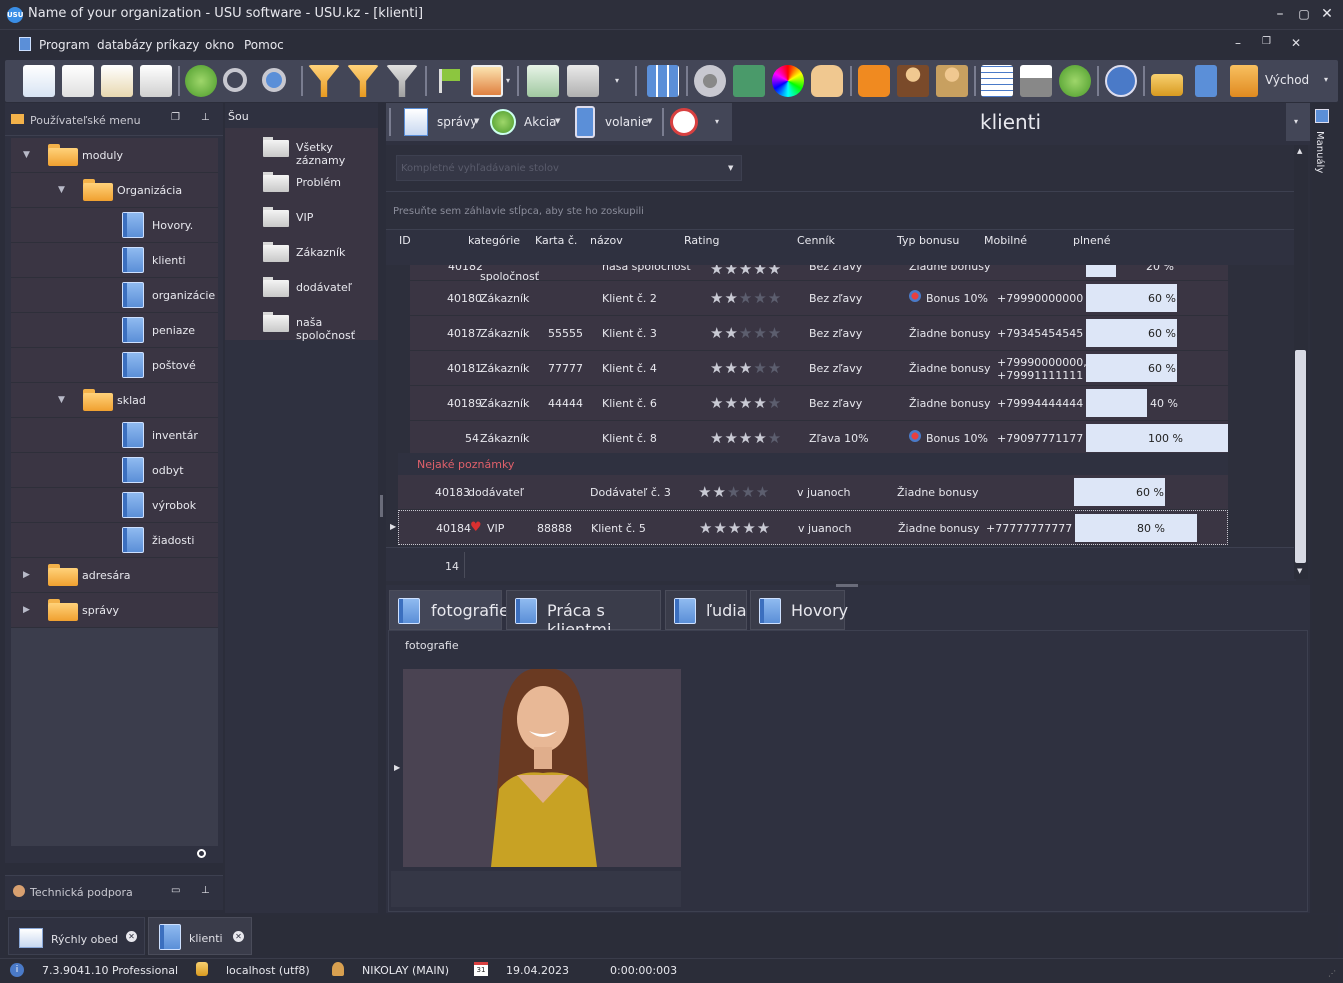 This screenshot has width=1343, height=983. What do you see at coordinates (508, 80) in the screenshot?
I see `image-dropdown-icon: ▾` at bounding box center [508, 80].